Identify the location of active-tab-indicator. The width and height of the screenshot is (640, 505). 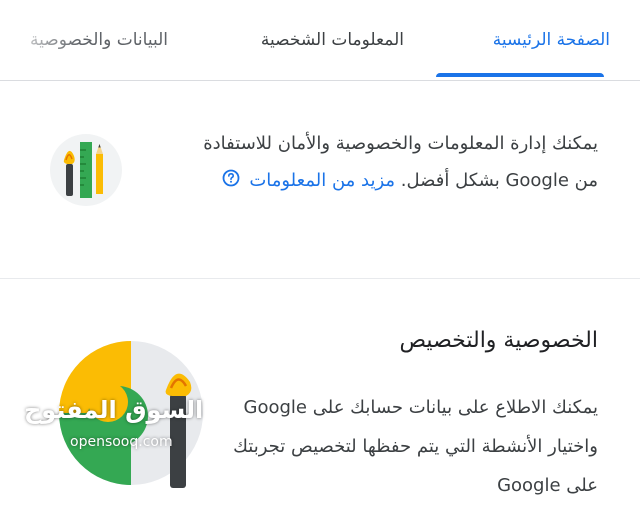
(520, 75).